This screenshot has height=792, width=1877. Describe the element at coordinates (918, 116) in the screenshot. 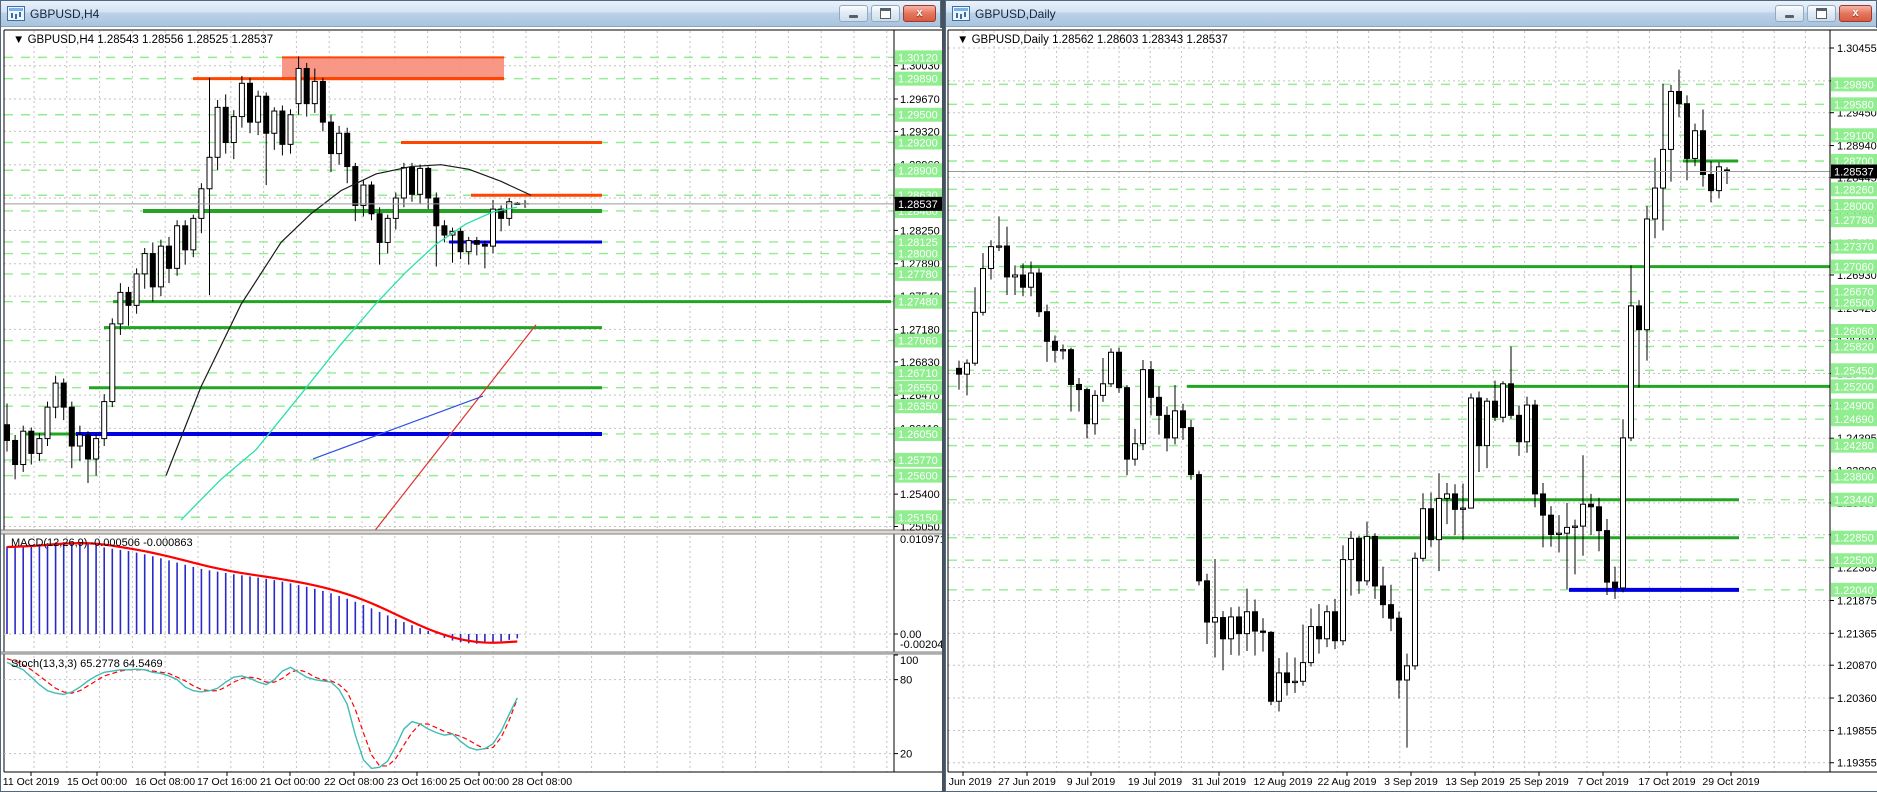

I see `sr-price-badge-label: 1.29500` at that location.